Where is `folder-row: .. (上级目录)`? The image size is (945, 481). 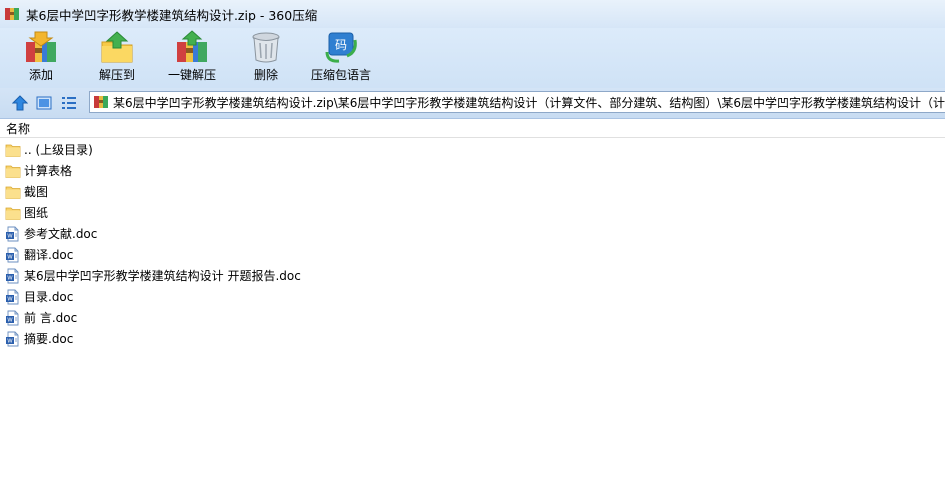
folder-row: .. (上级目录) is located at coordinates (472, 149).